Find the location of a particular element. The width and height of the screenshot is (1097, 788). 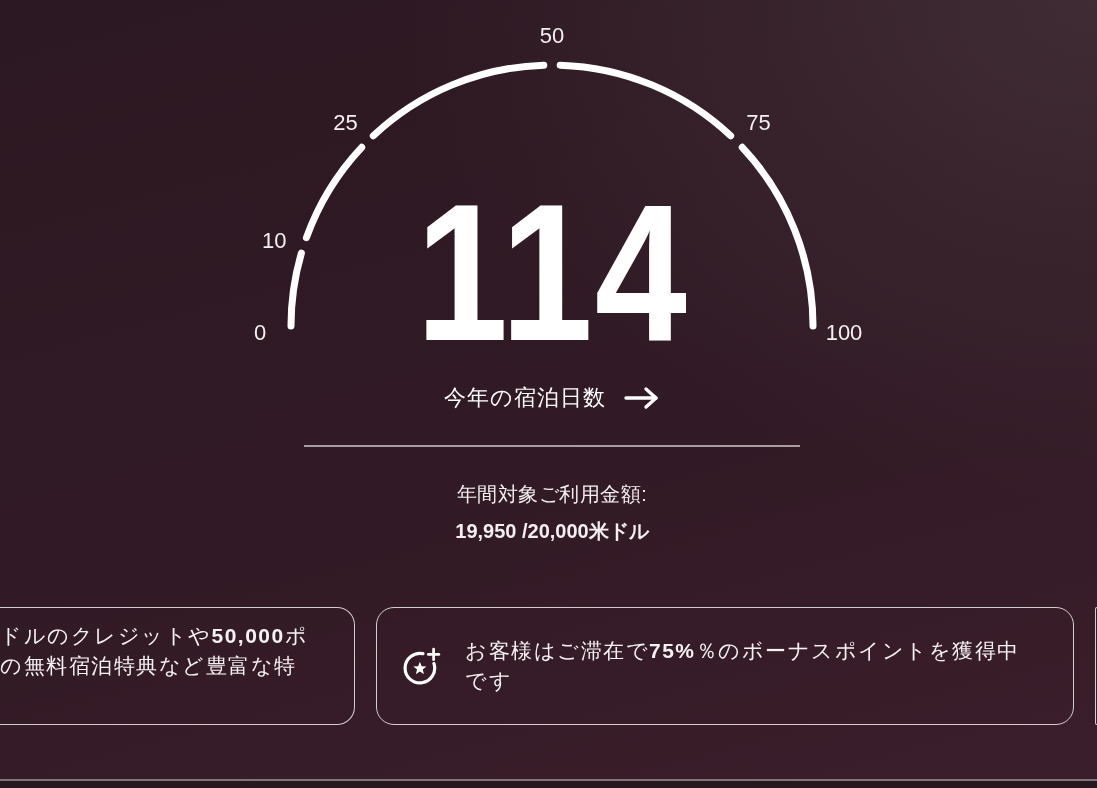

promo-card: ドルのクレジットや50,000ポ の無料宿泊特典など豊富な特 is located at coordinates (177, 666).